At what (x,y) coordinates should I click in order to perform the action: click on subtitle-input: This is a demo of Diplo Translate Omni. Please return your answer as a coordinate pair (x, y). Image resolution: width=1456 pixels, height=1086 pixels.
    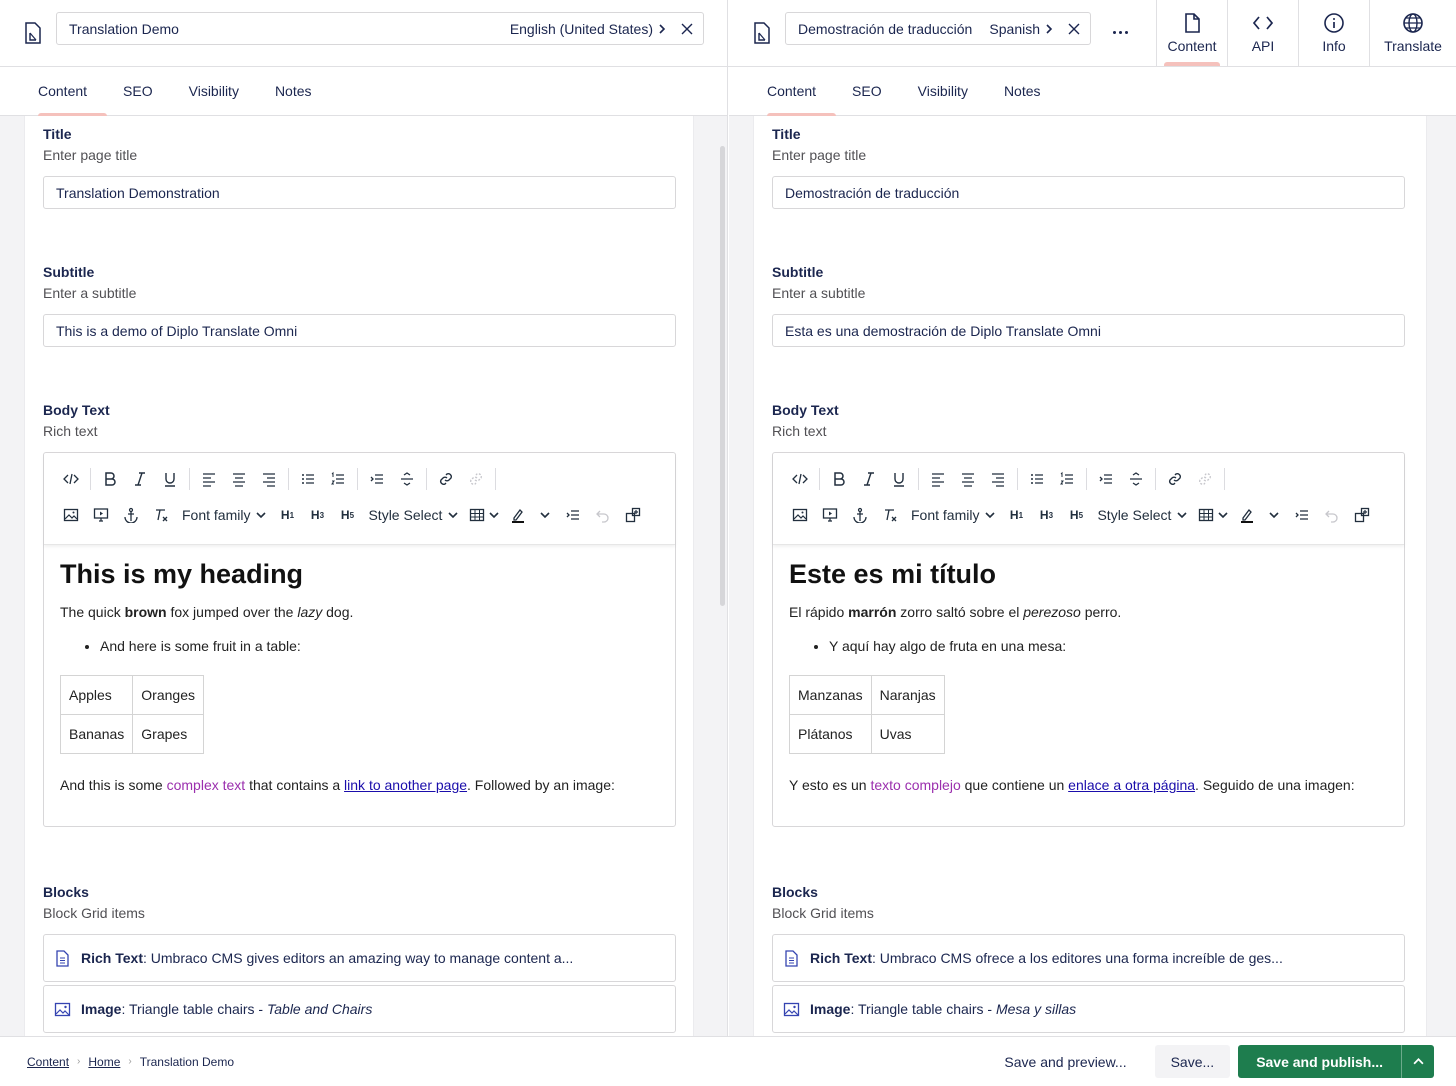
    Looking at the image, I should click on (359, 330).